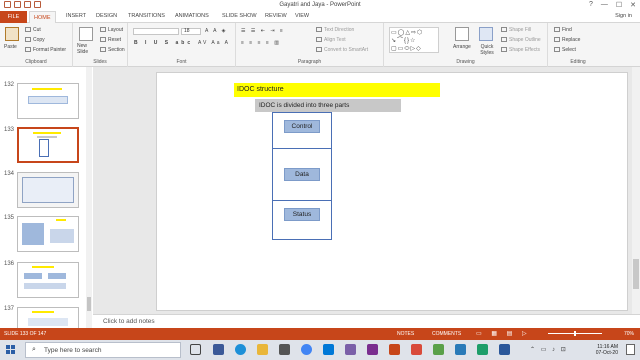 The width and height of the screenshot is (640, 360). Describe the element at coordinates (306, 349) in the screenshot. I see `chrome-icon` at that location.